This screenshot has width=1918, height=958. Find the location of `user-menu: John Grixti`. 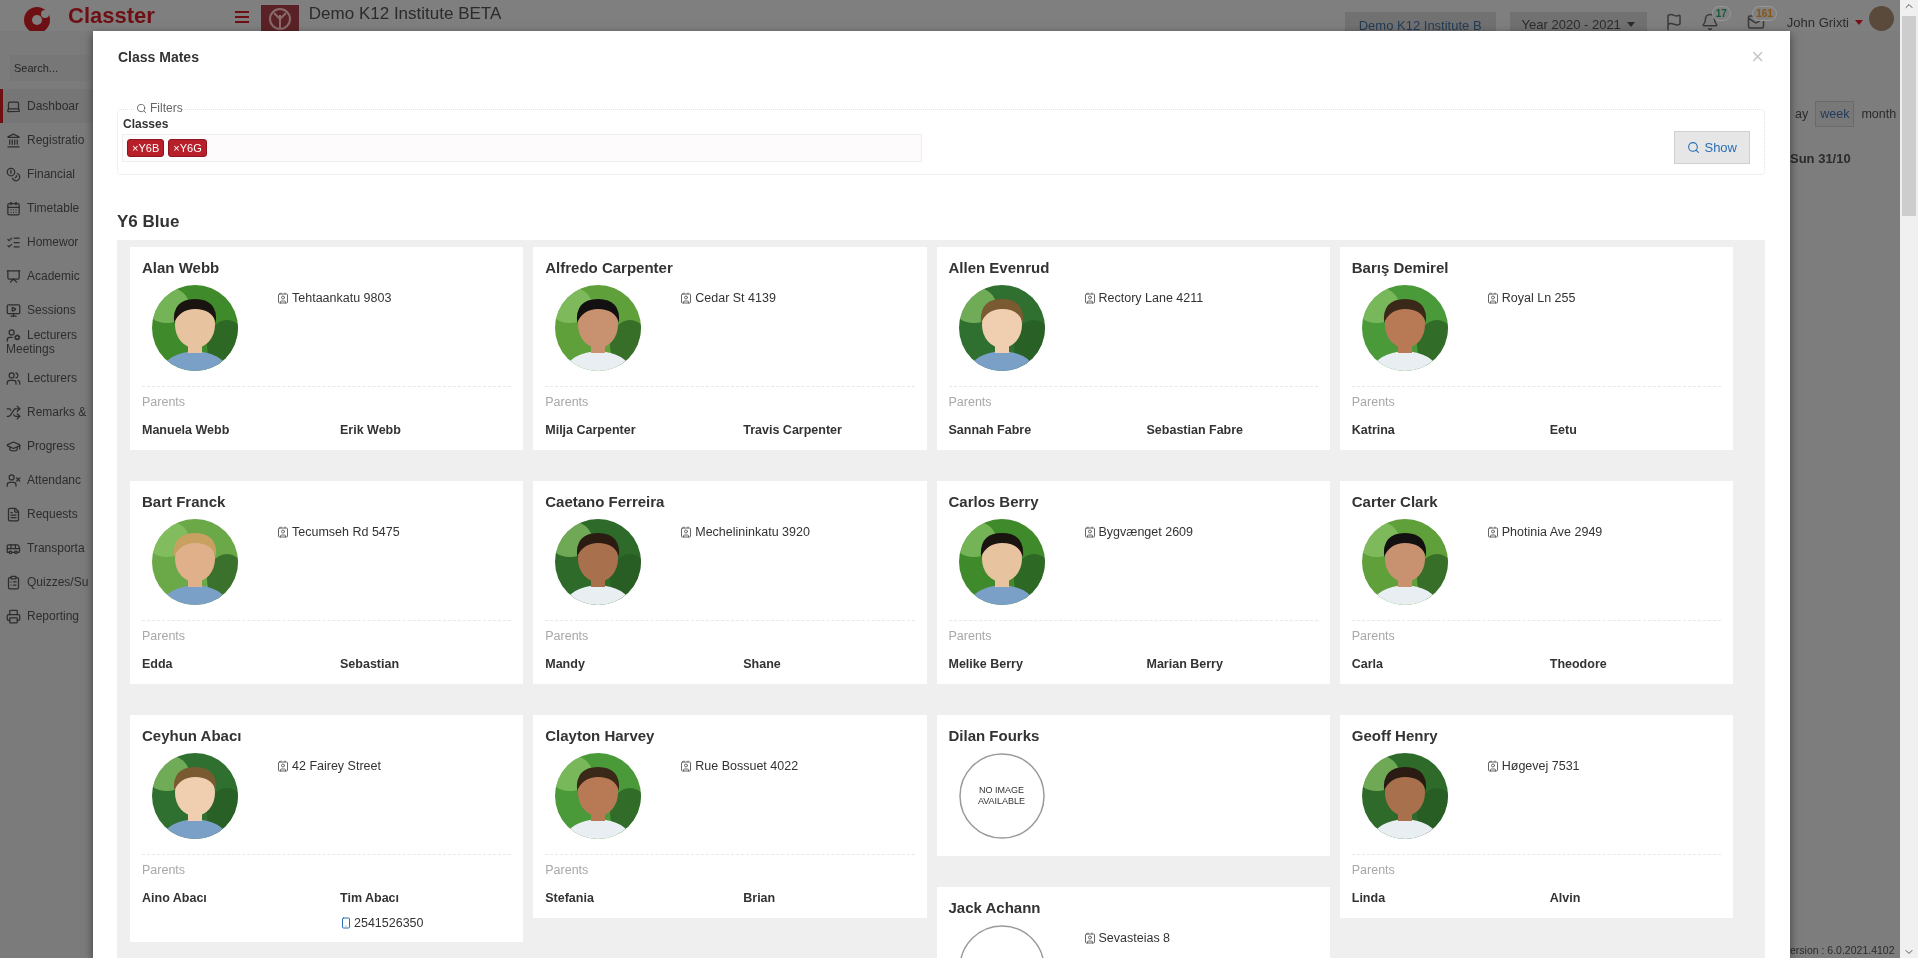

user-menu: John Grixti is located at coordinates (1824, 22).